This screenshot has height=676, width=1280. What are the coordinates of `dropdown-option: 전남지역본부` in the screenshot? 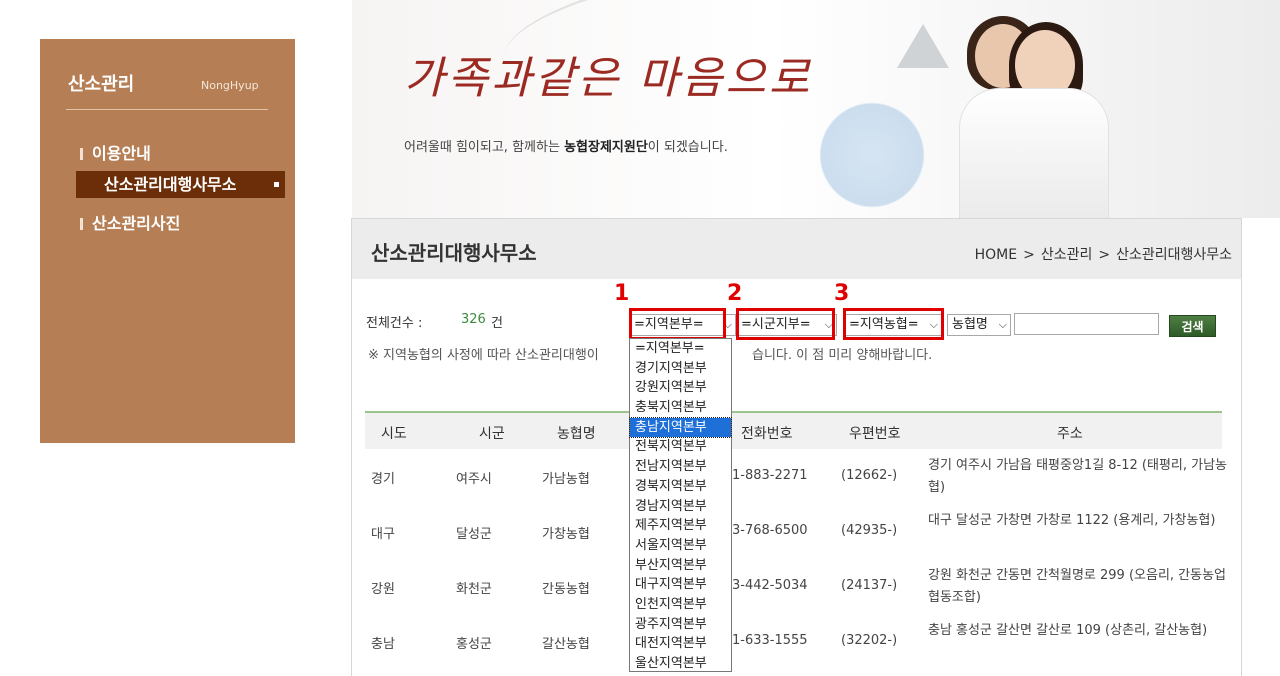 It's located at (680, 467).